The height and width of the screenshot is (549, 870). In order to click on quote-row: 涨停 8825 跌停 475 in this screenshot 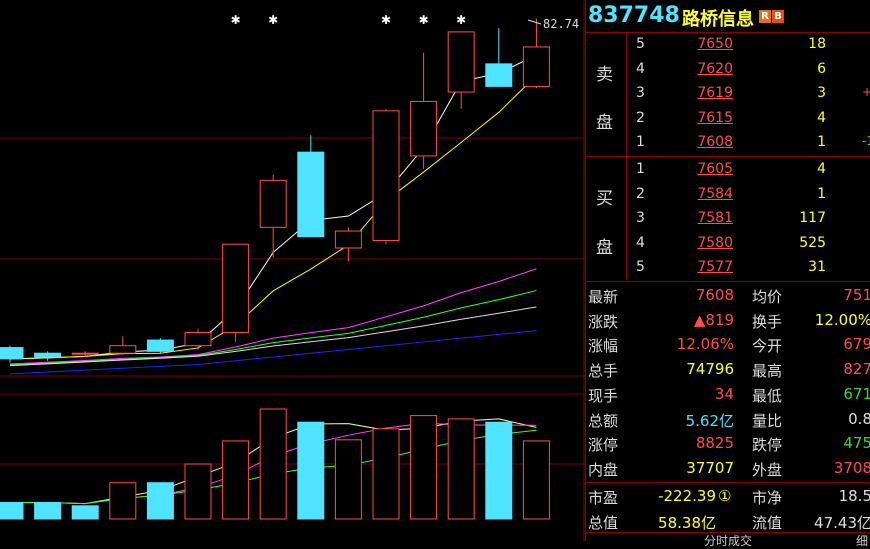, I will do `click(728, 443)`.